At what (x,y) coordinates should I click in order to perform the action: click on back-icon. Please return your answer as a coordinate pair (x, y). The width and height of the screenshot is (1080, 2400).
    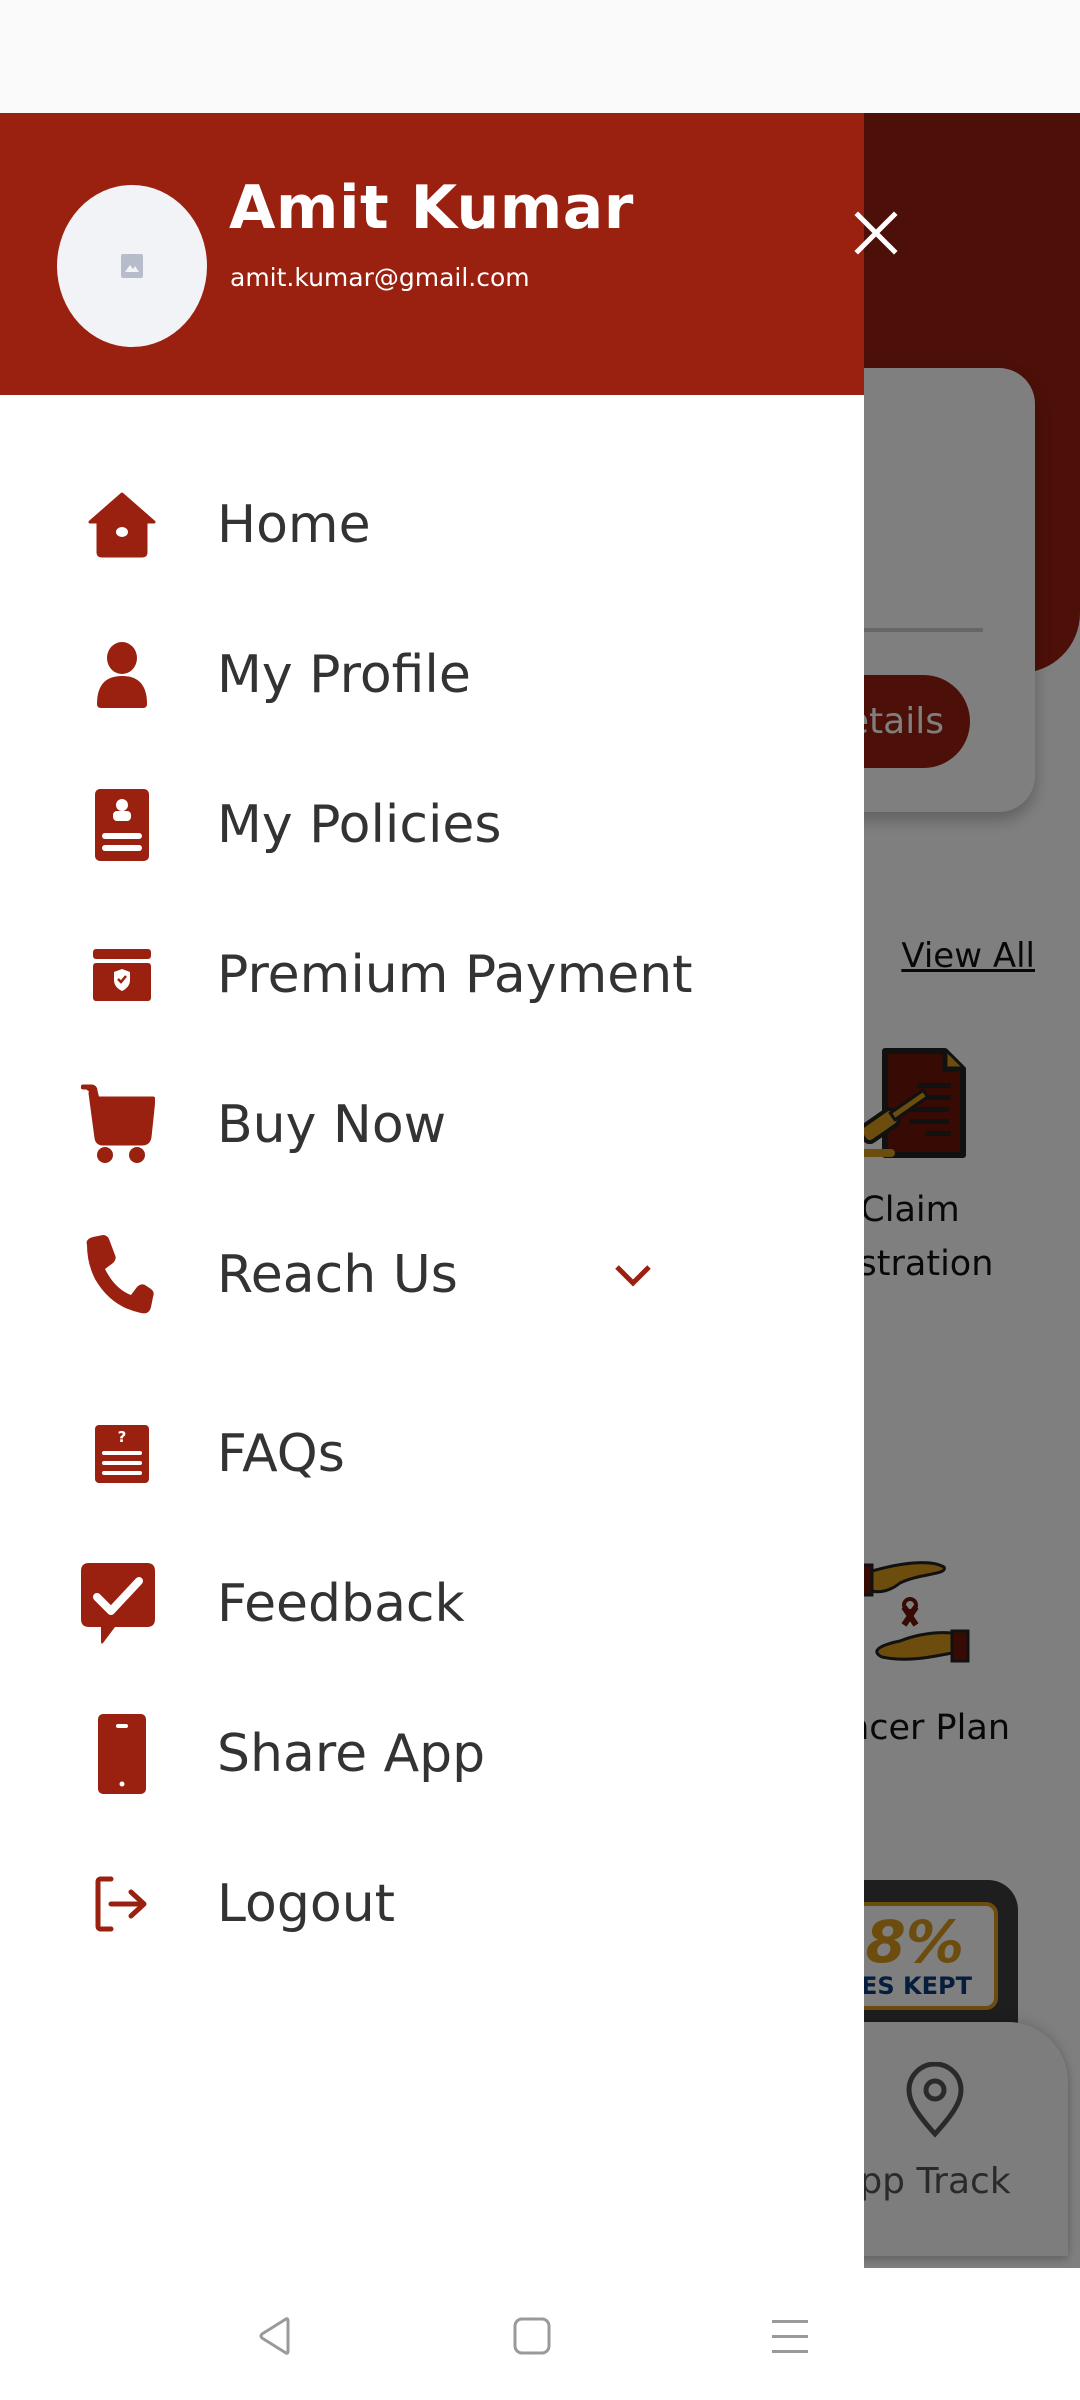
    Looking at the image, I should click on (274, 2336).